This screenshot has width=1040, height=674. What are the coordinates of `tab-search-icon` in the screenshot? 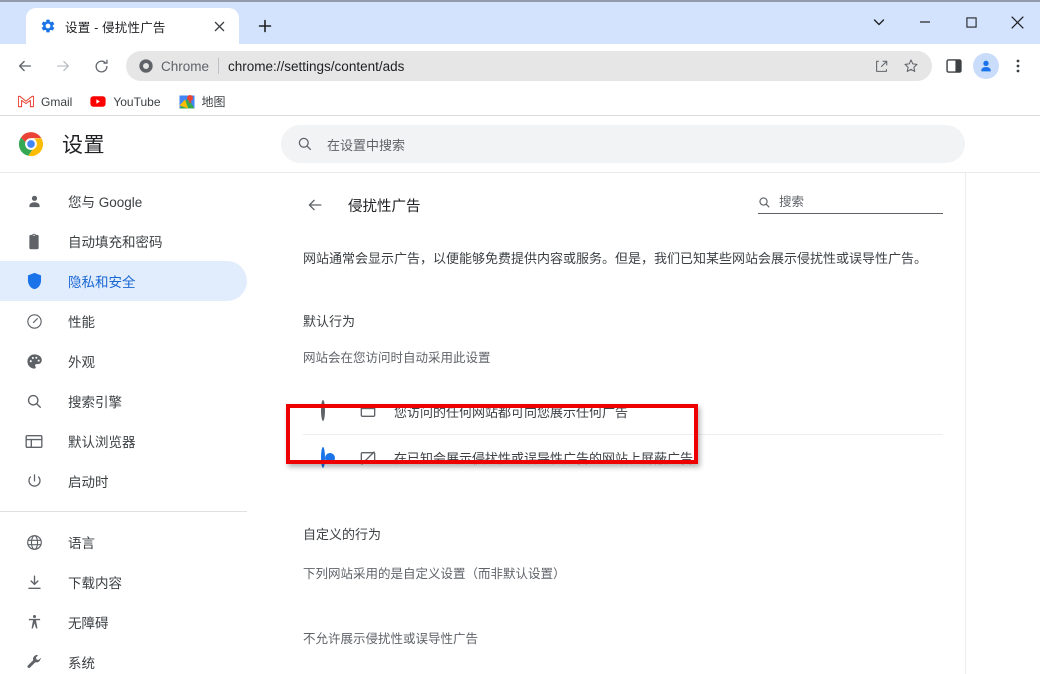 It's located at (879, 22).